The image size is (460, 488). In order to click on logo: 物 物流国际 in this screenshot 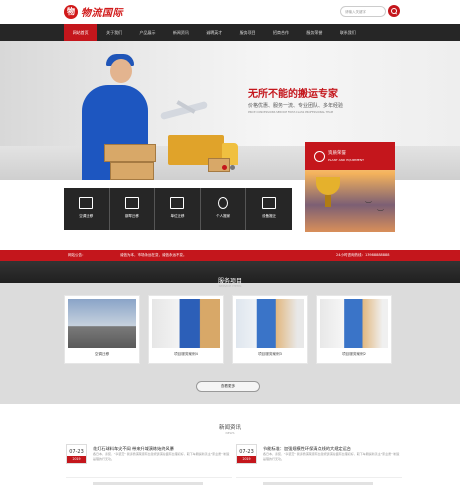, I will do `click(93, 11)`.